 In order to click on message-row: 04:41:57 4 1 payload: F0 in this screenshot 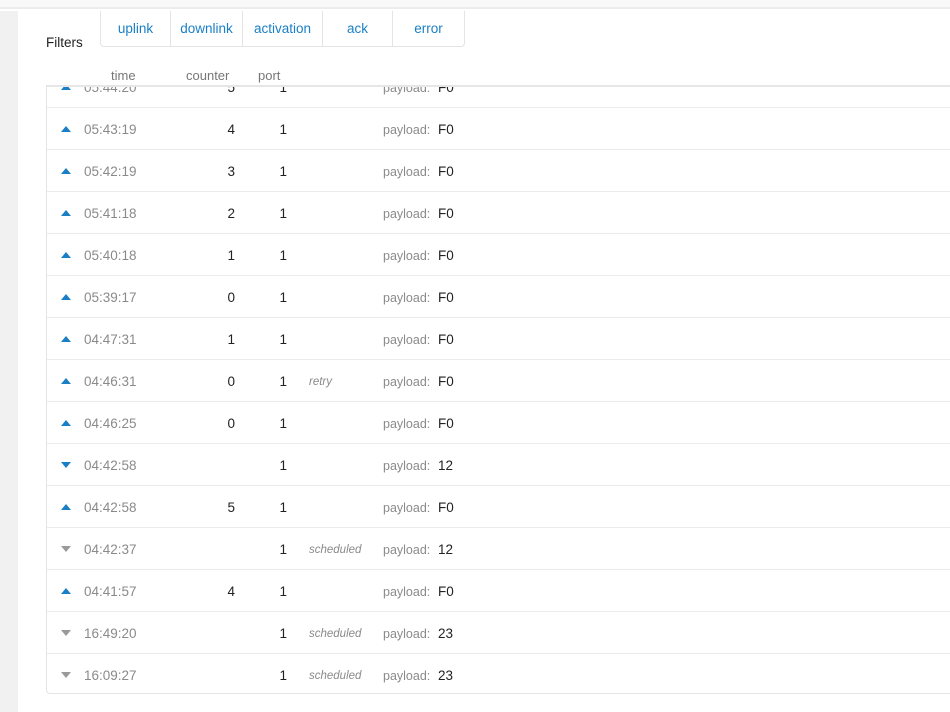, I will do `click(498, 591)`.